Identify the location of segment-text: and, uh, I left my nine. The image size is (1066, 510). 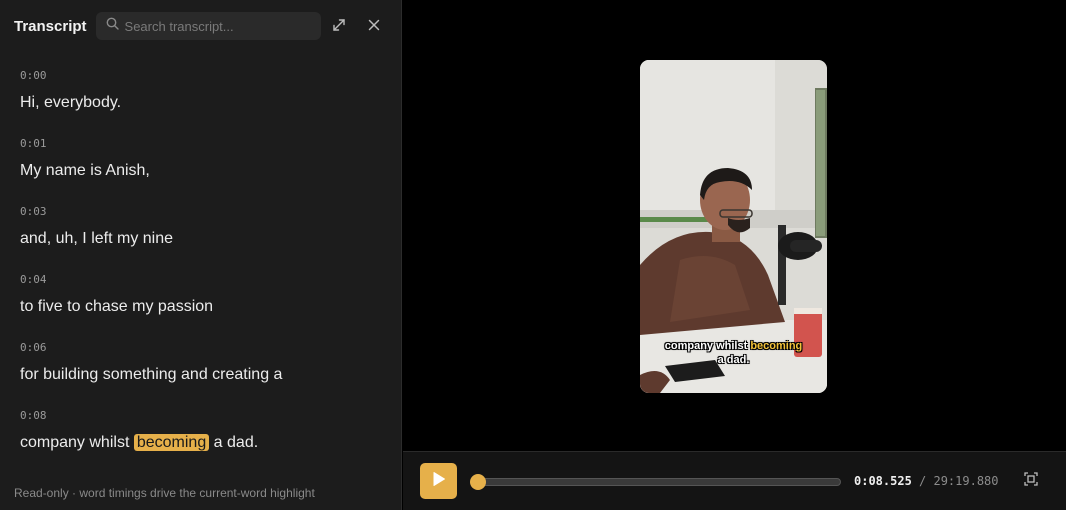
(203, 239).